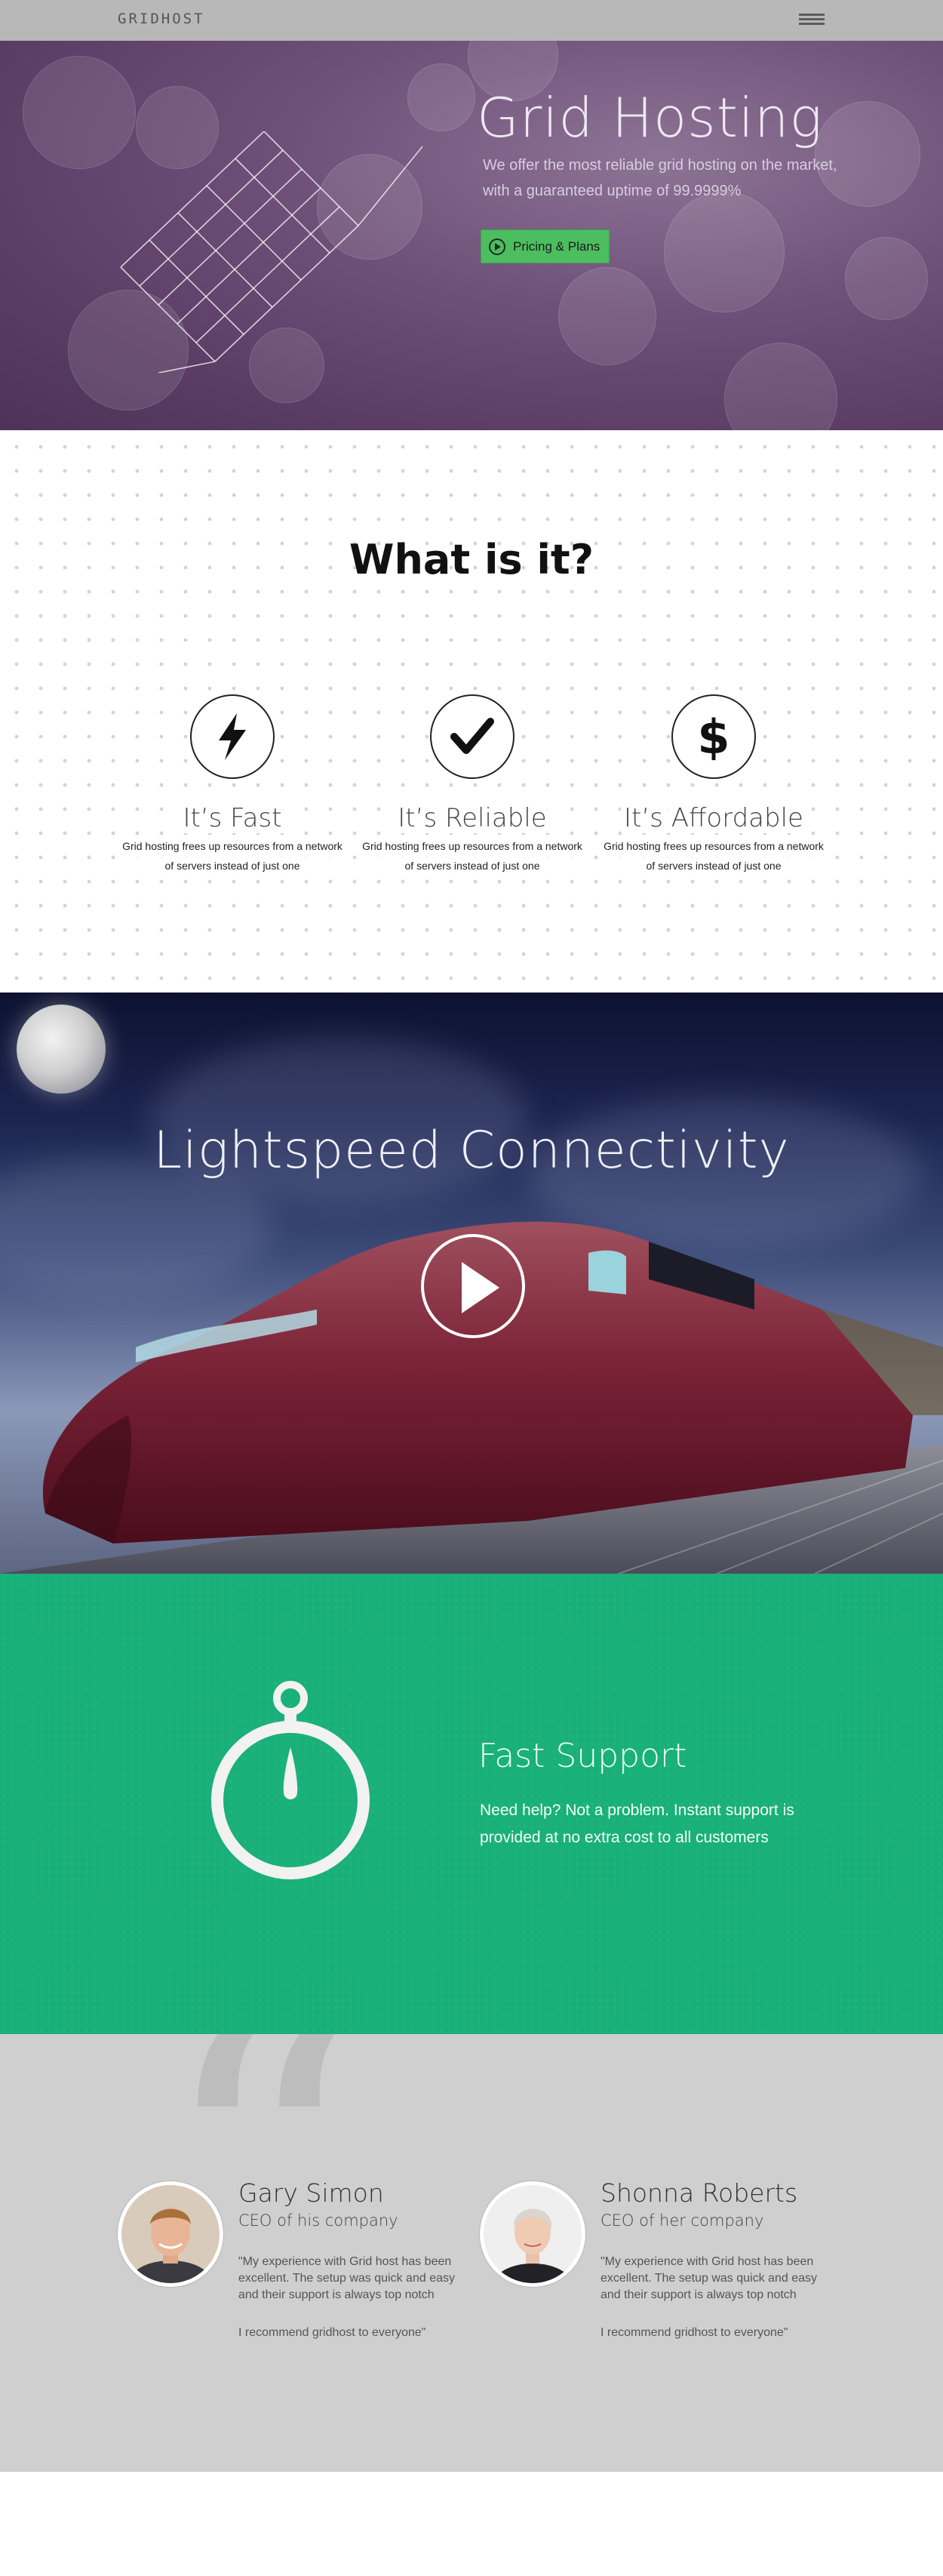  Describe the element at coordinates (713, 818) in the screenshot. I see `feature-title: It’s Affordable` at that location.